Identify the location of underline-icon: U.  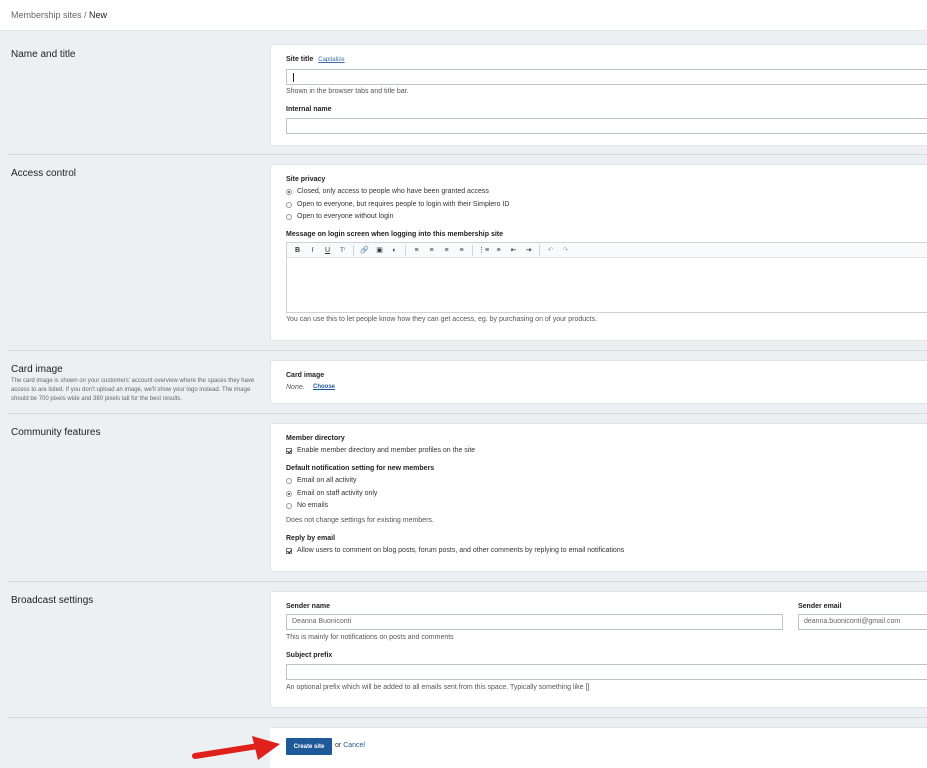
(327, 250).